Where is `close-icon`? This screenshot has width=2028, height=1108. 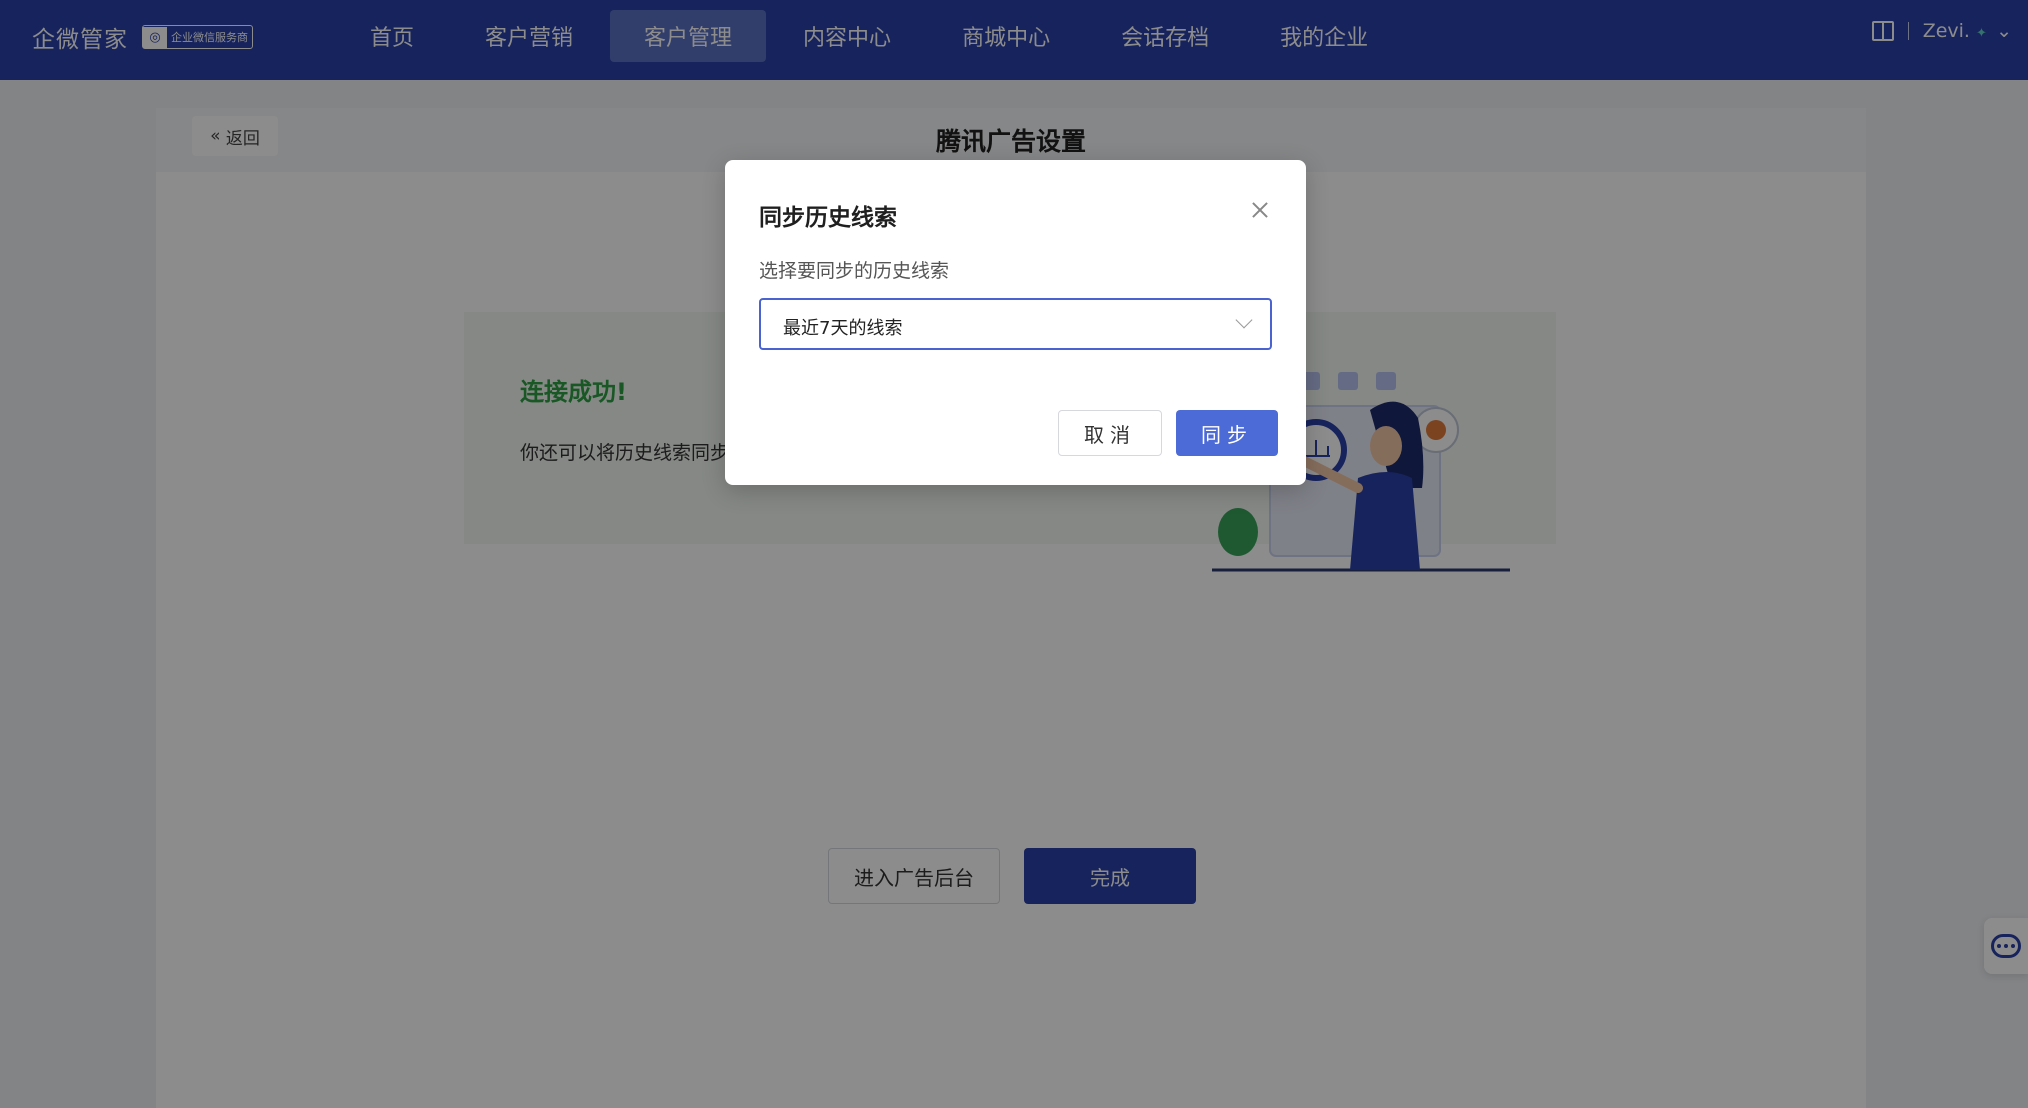
close-icon is located at coordinates (1260, 210).